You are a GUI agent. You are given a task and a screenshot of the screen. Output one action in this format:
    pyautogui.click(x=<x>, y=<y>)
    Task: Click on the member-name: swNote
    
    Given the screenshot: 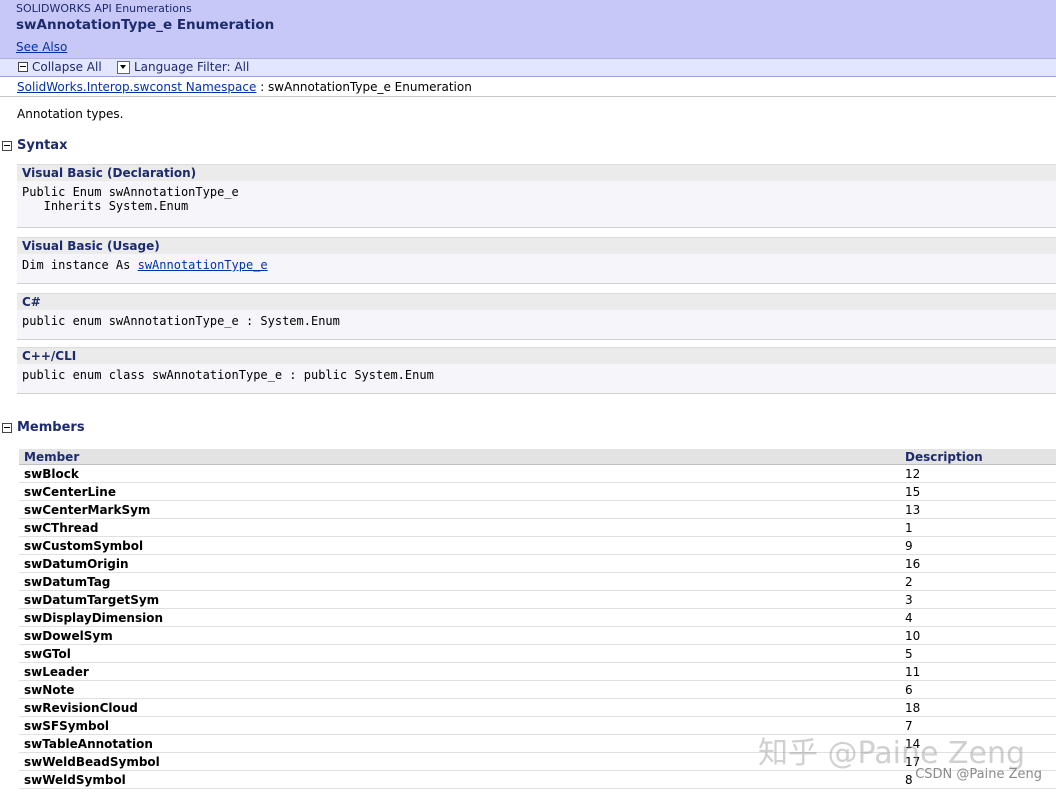 What is the action you would take?
    pyautogui.click(x=459, y=689)
    